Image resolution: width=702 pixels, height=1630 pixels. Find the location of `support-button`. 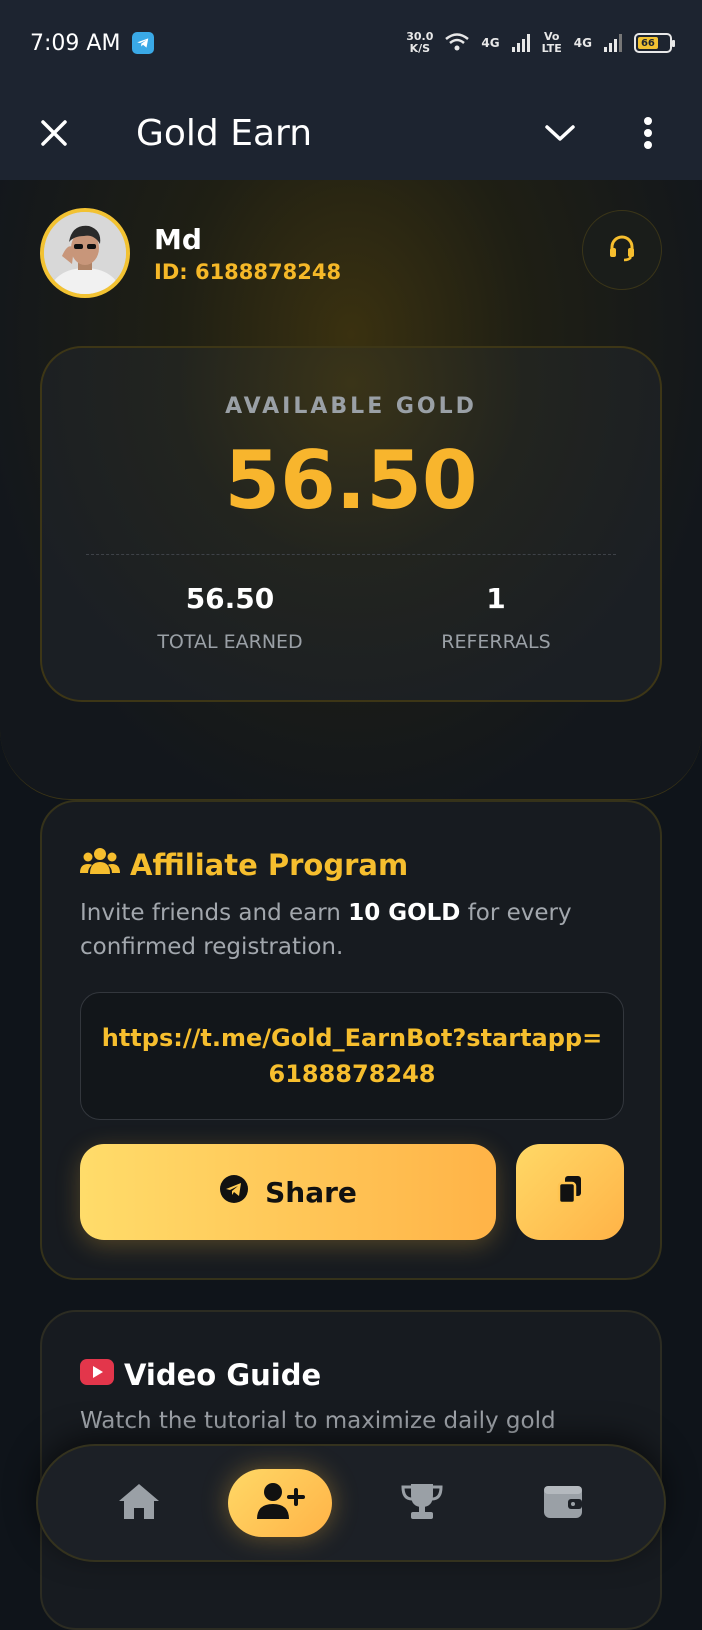

support-button is located at coordinates (622, 250).